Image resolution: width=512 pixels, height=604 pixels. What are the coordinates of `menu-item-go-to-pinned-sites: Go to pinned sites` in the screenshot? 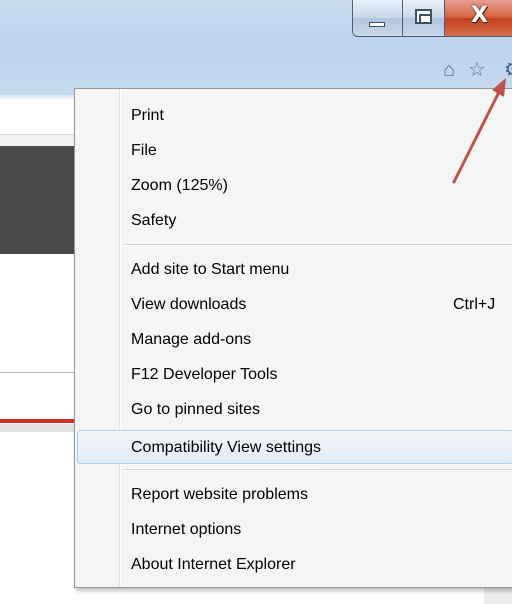 It's located at (294, 410).